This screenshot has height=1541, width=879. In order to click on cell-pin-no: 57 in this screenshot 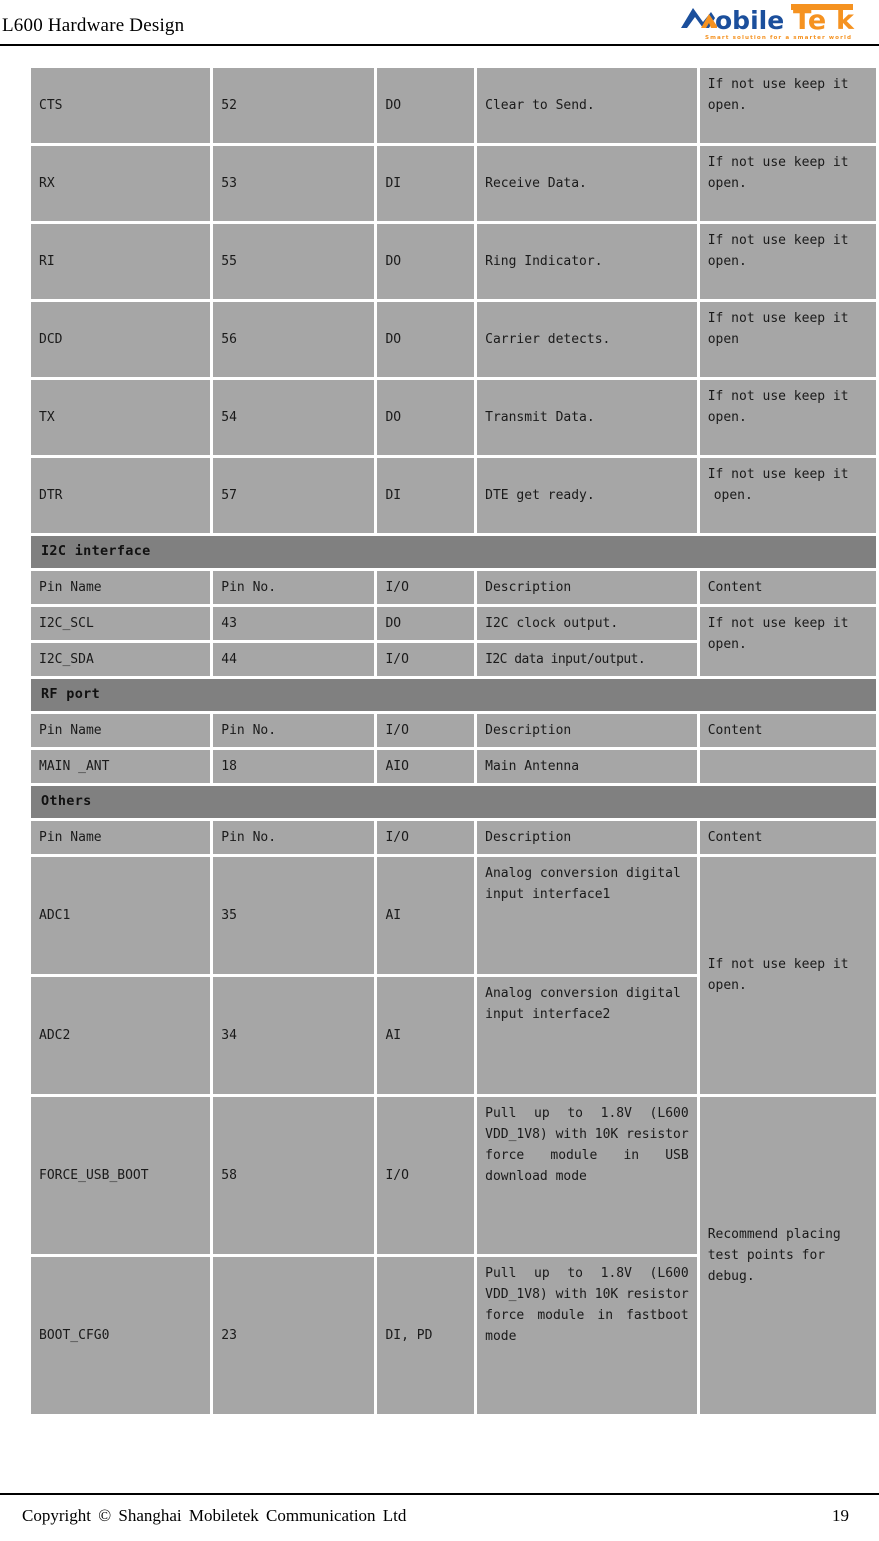, I will do `click(294, 495)`.